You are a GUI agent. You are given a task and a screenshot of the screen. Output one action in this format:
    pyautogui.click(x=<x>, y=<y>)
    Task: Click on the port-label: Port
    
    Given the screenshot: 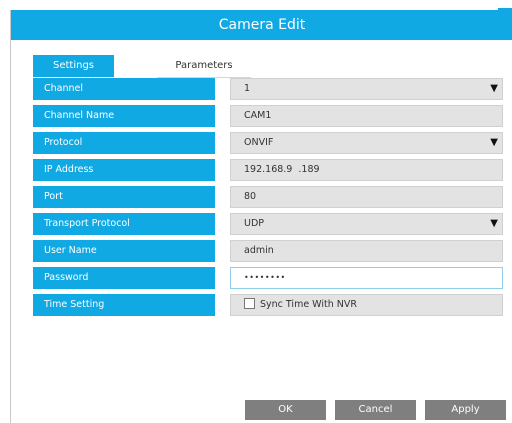 What is the action you would take?
    pyautogui.click(x=124, y=197)
    